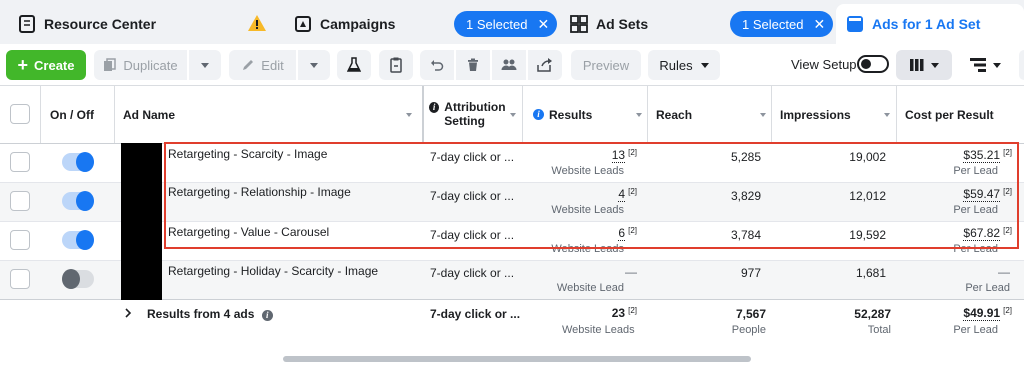 Image resolution: width=1024 pixels, height=377 pixels. Describe the element at coordinates (437, 65) in the screenshot. I see `undo-button` at that location.